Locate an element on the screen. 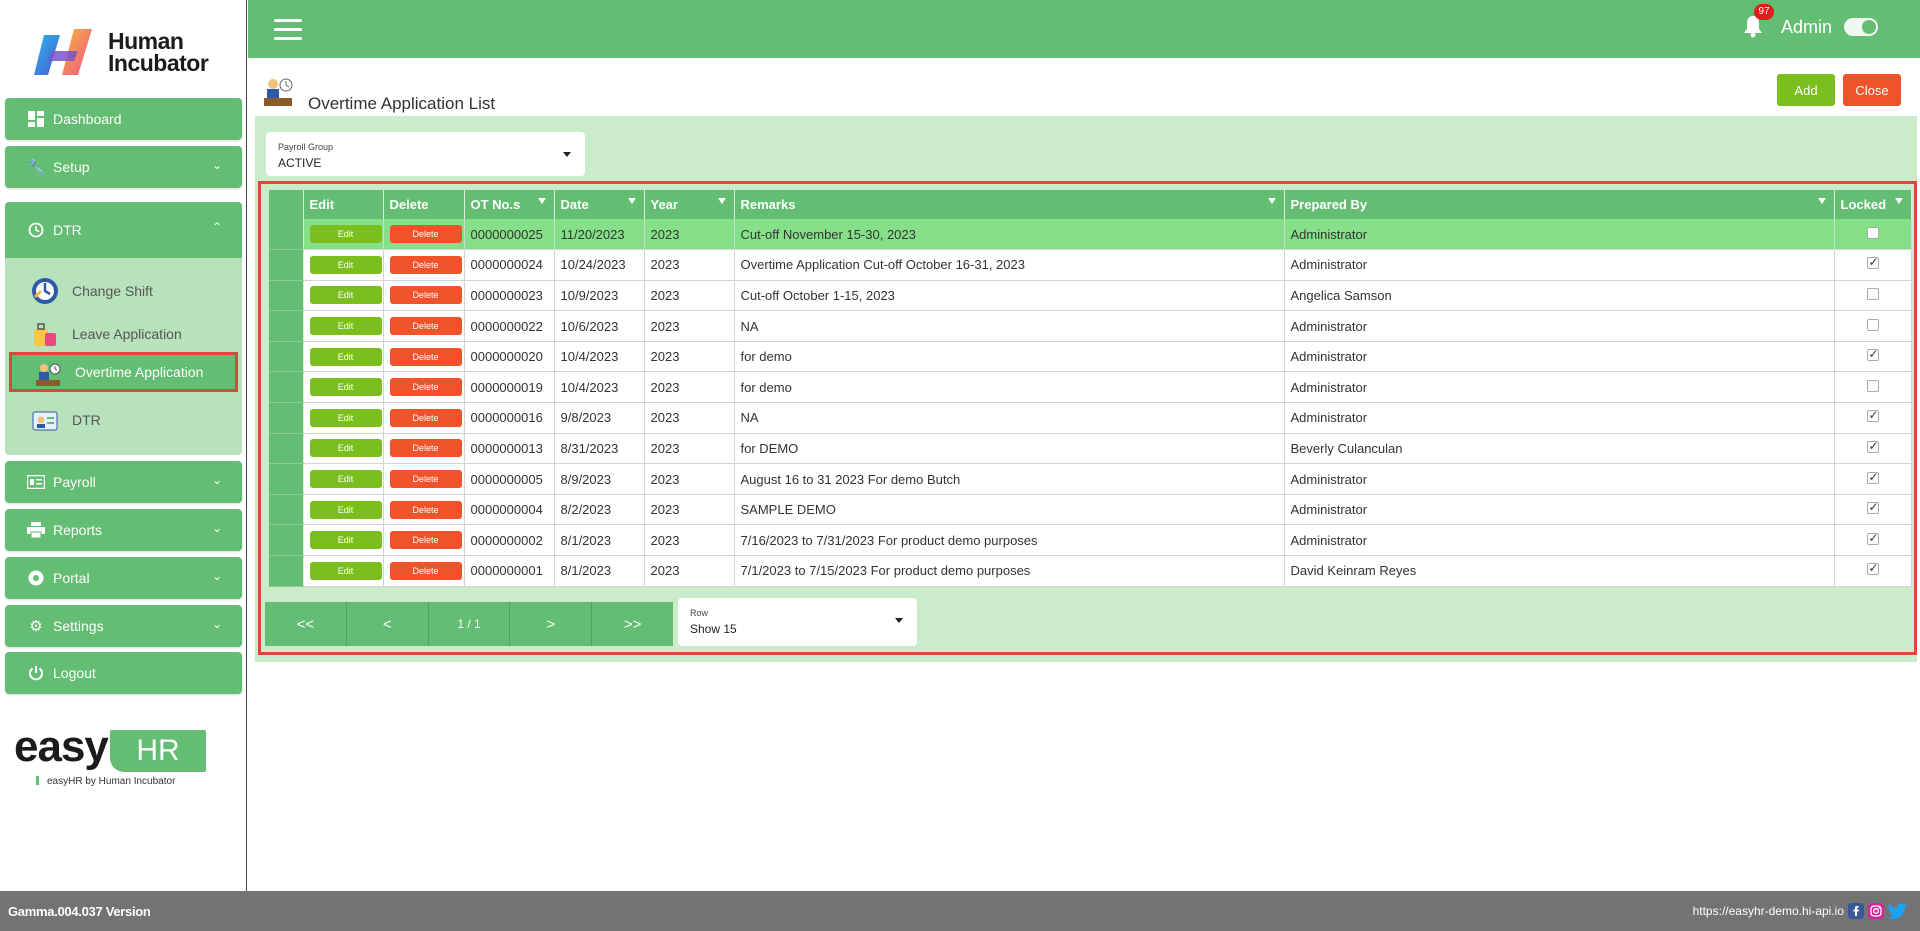 The width and height of the screenshot is (1920, 931). payroll-group-select: Payroll Group ACTIVE is located at coordinates (425, 154).